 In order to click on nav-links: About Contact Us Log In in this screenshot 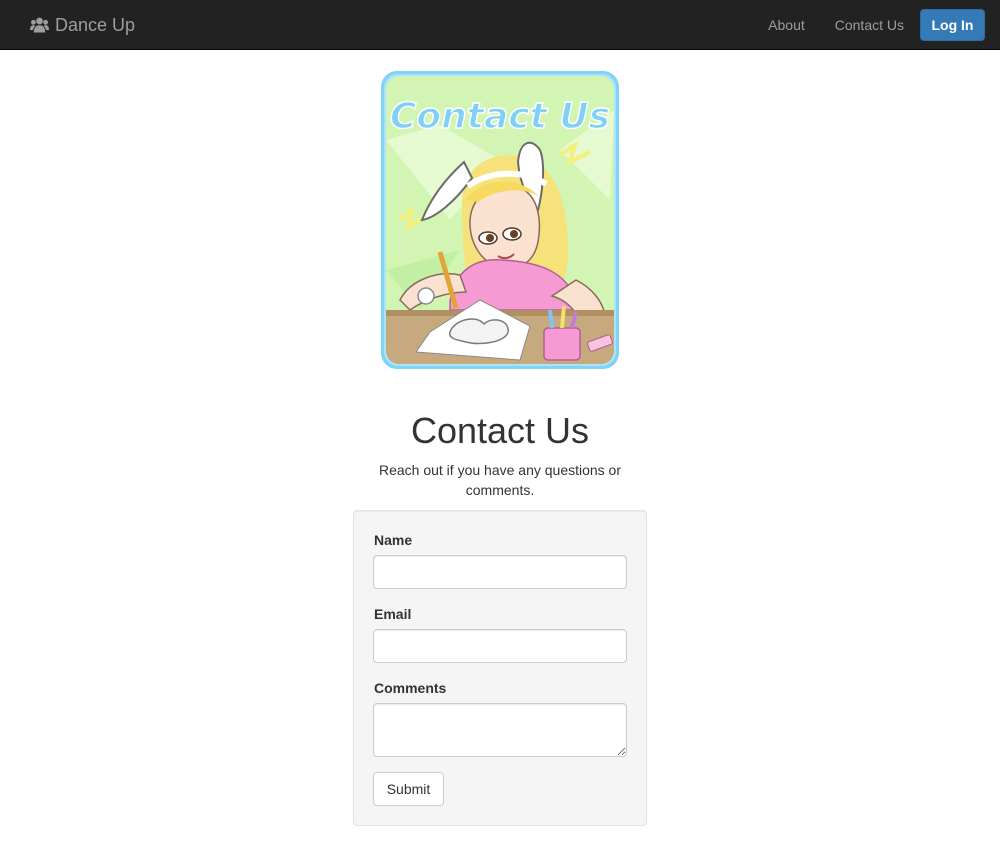, I will do `click(869, 25)`.